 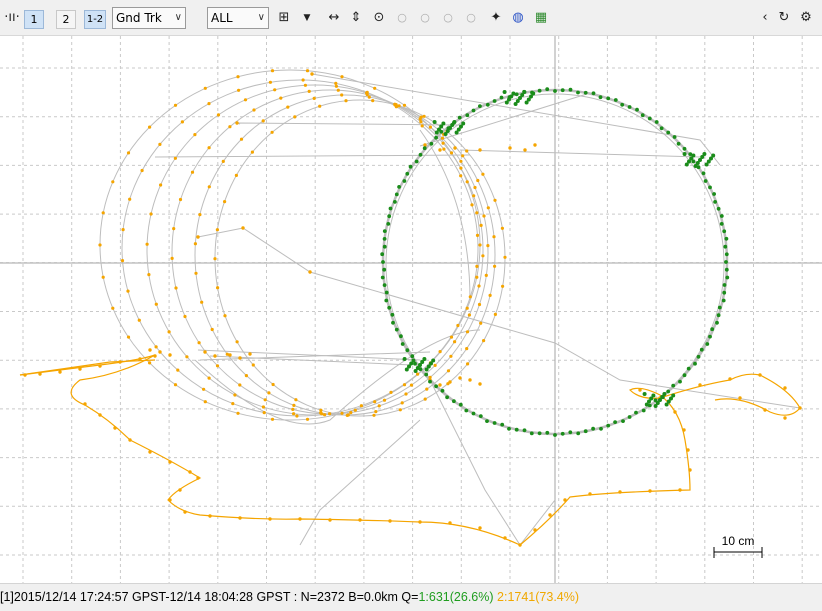 I want to click on solution-1-button: 1, so click(x=34, y=19).